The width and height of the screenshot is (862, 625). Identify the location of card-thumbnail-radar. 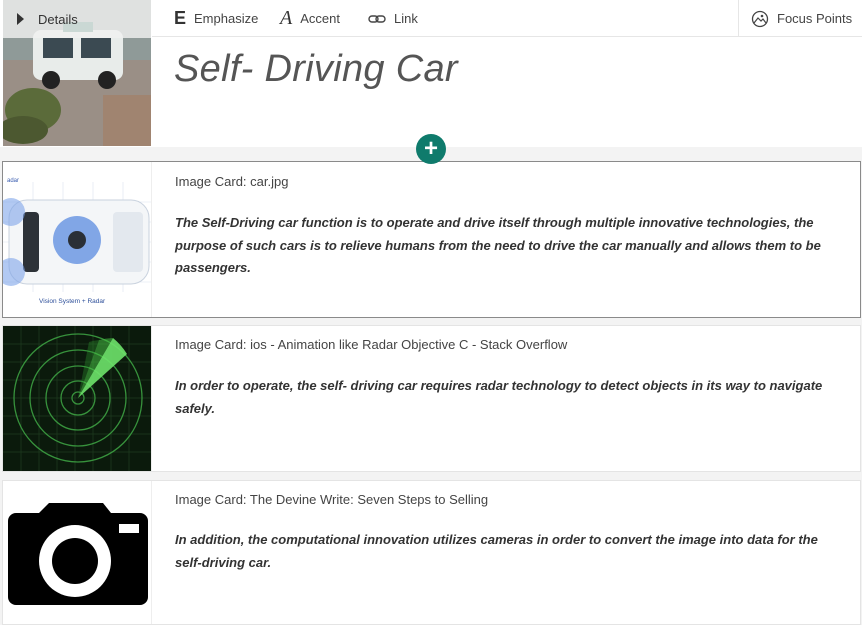
(77, 398).